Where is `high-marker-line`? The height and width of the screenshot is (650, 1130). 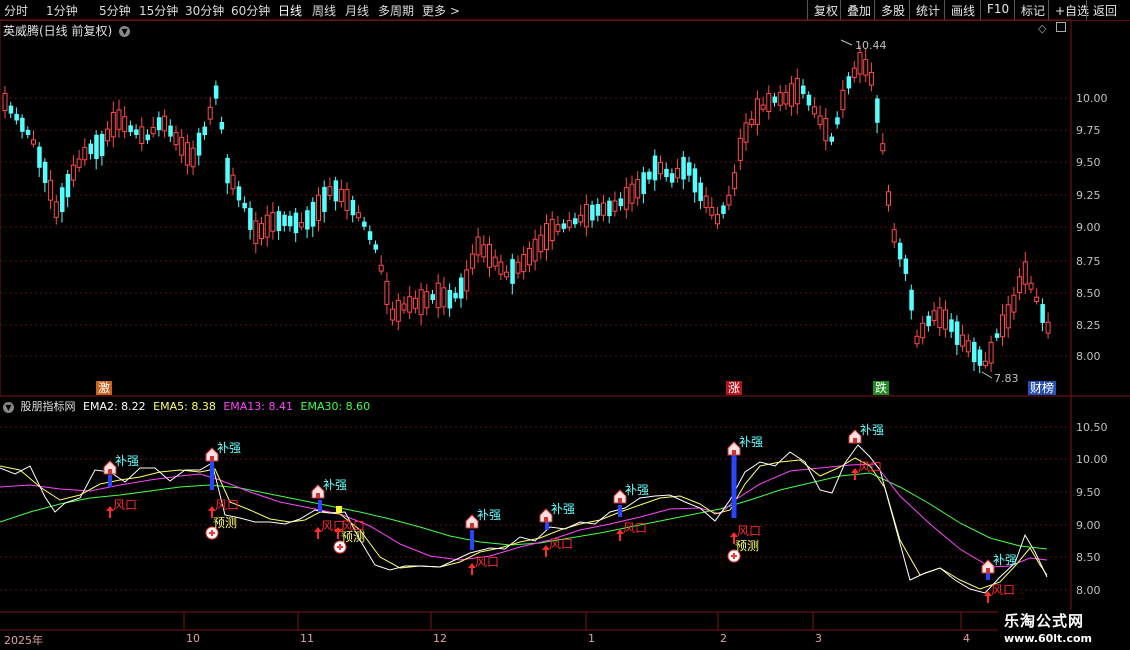 high-marker-line is located at coordinates (846, 42).